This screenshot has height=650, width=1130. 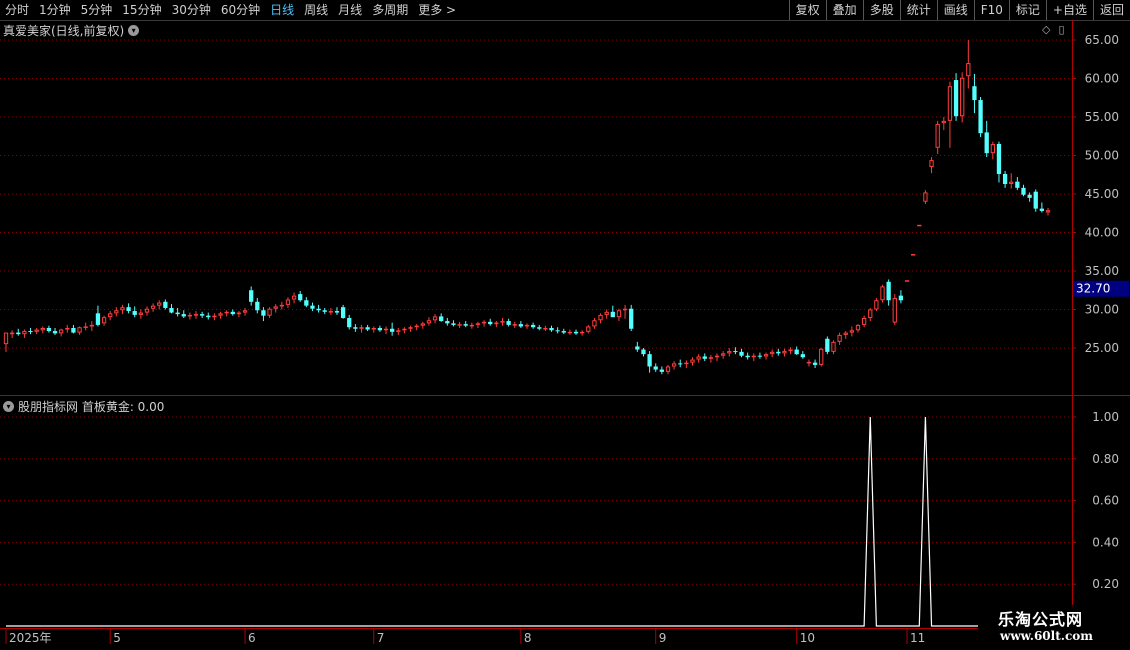 What do you see at coordinates (1102, 156) in the screenshot?
I see `price-tick-label: 50.00` at bounding box center [1102, 156].